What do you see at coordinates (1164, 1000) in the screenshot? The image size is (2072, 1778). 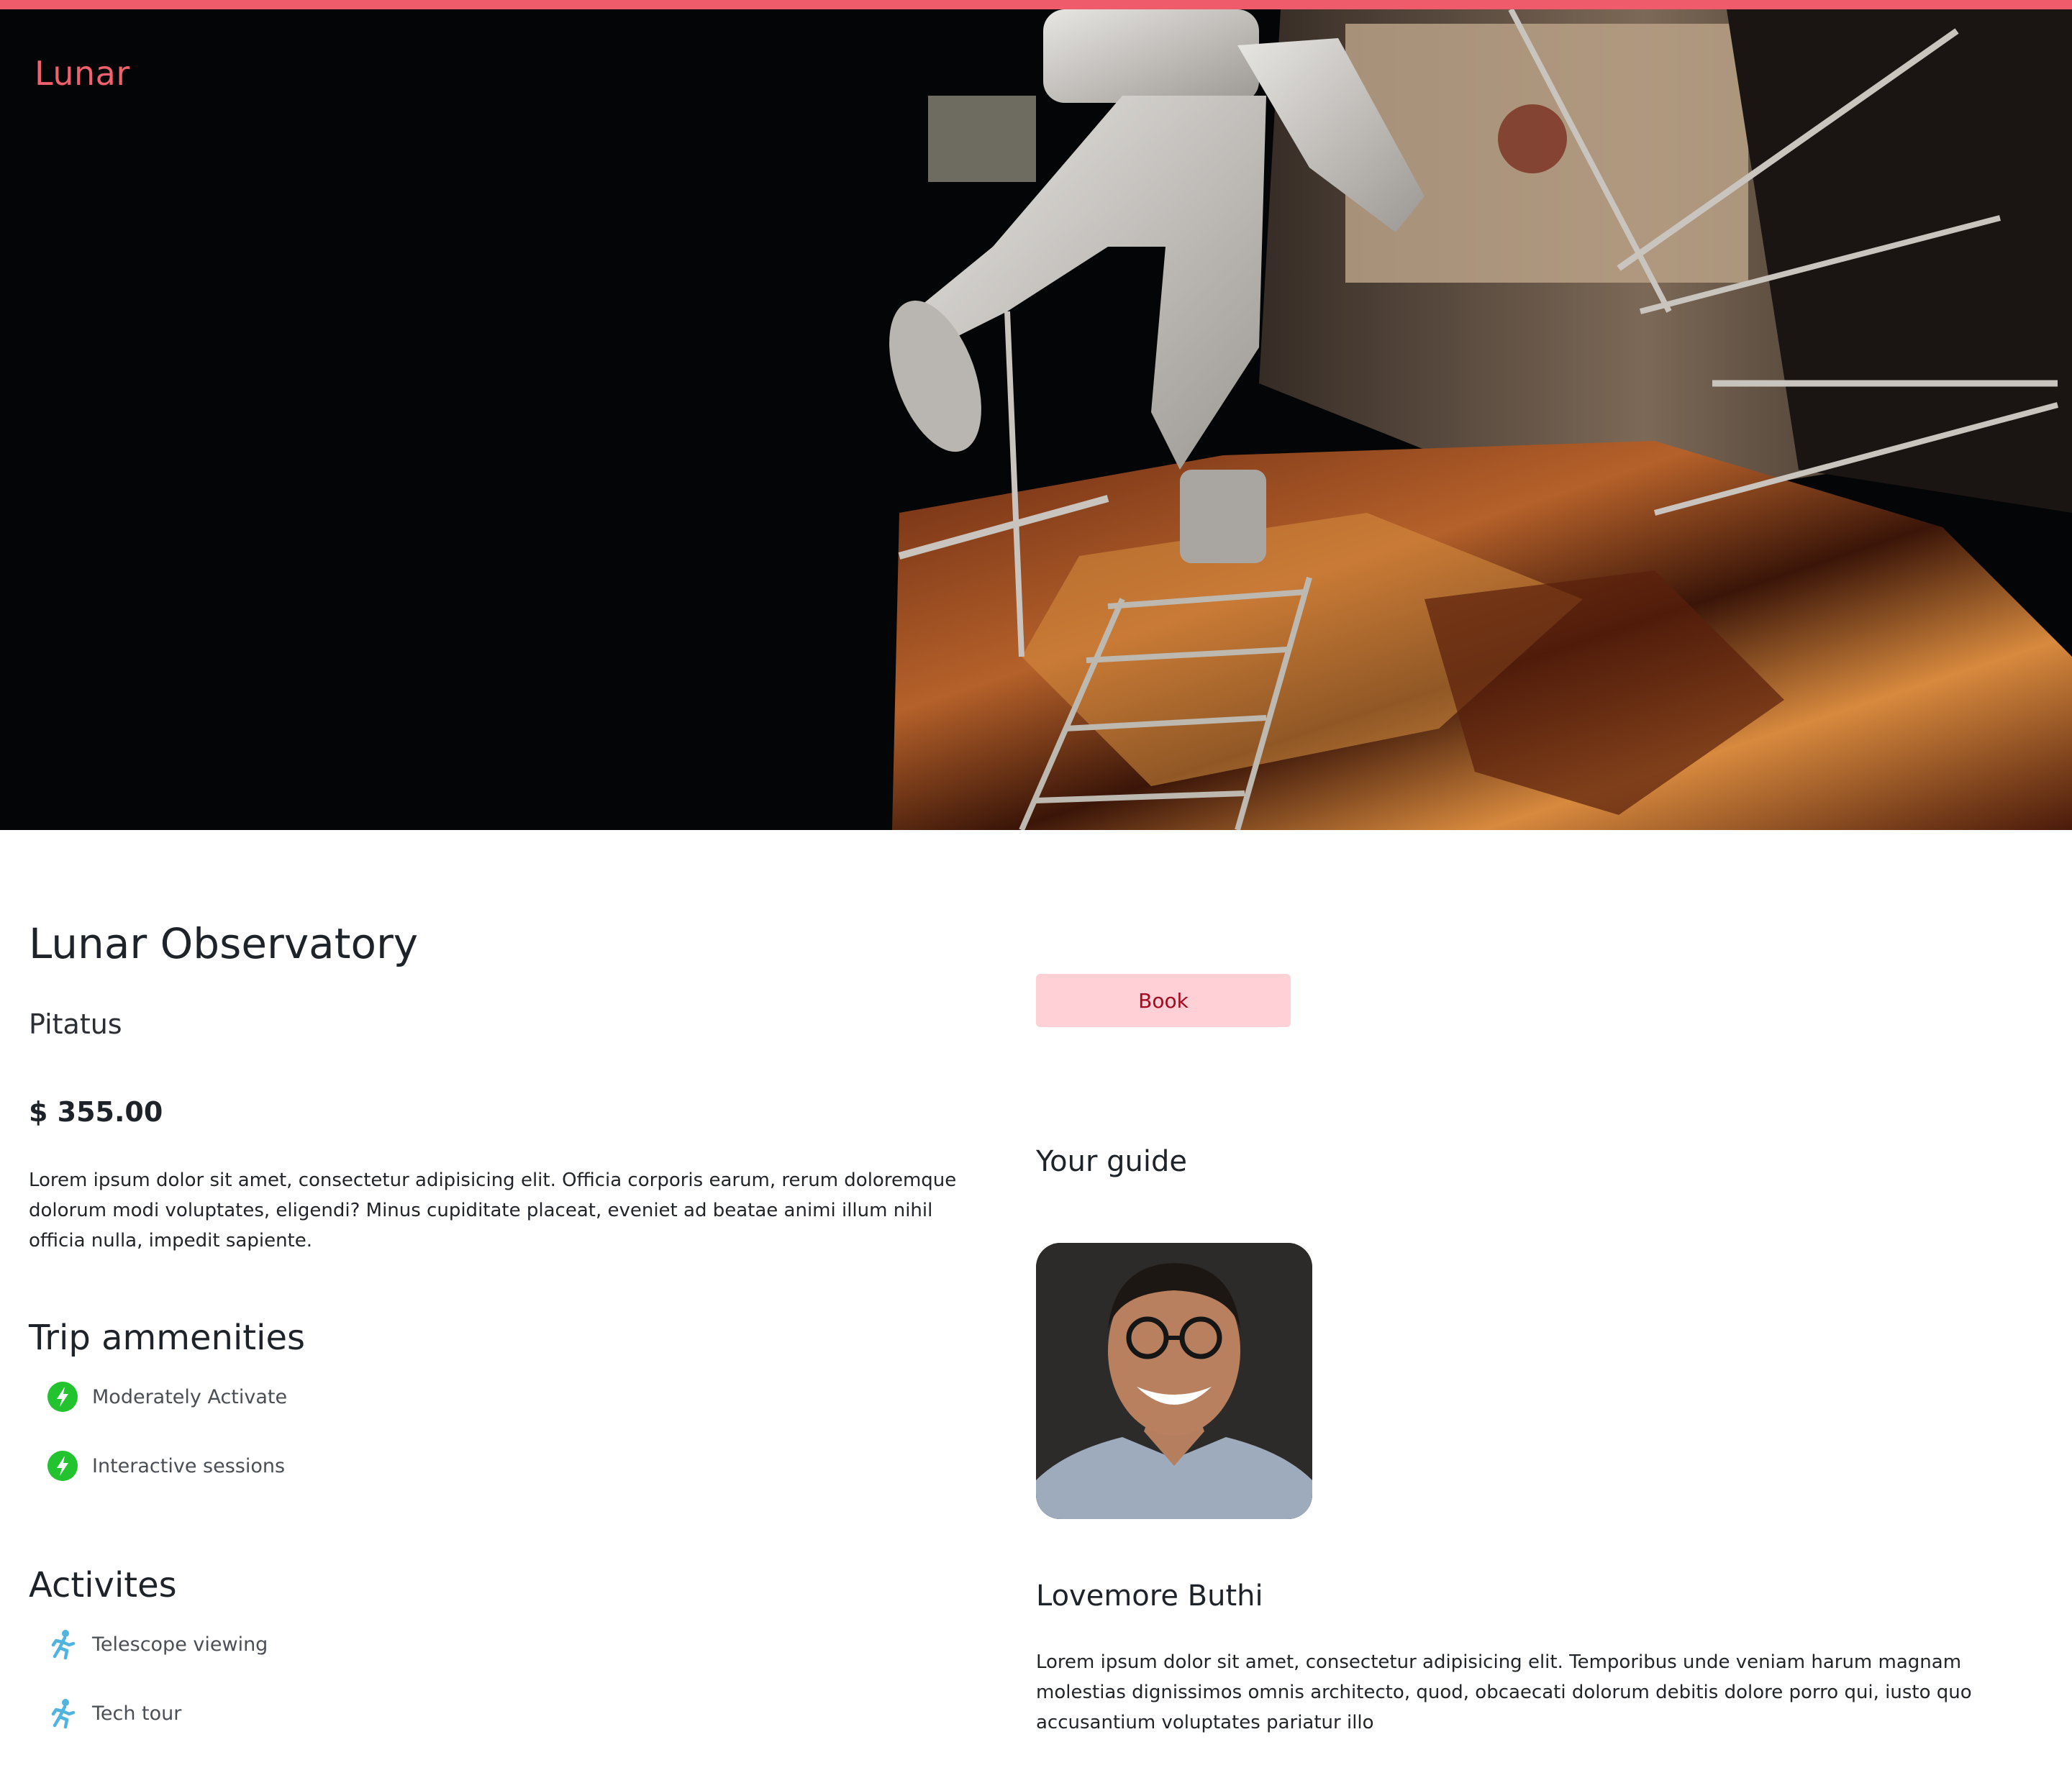 I see `book-button: Book` at bounding box center [1164, 1000].